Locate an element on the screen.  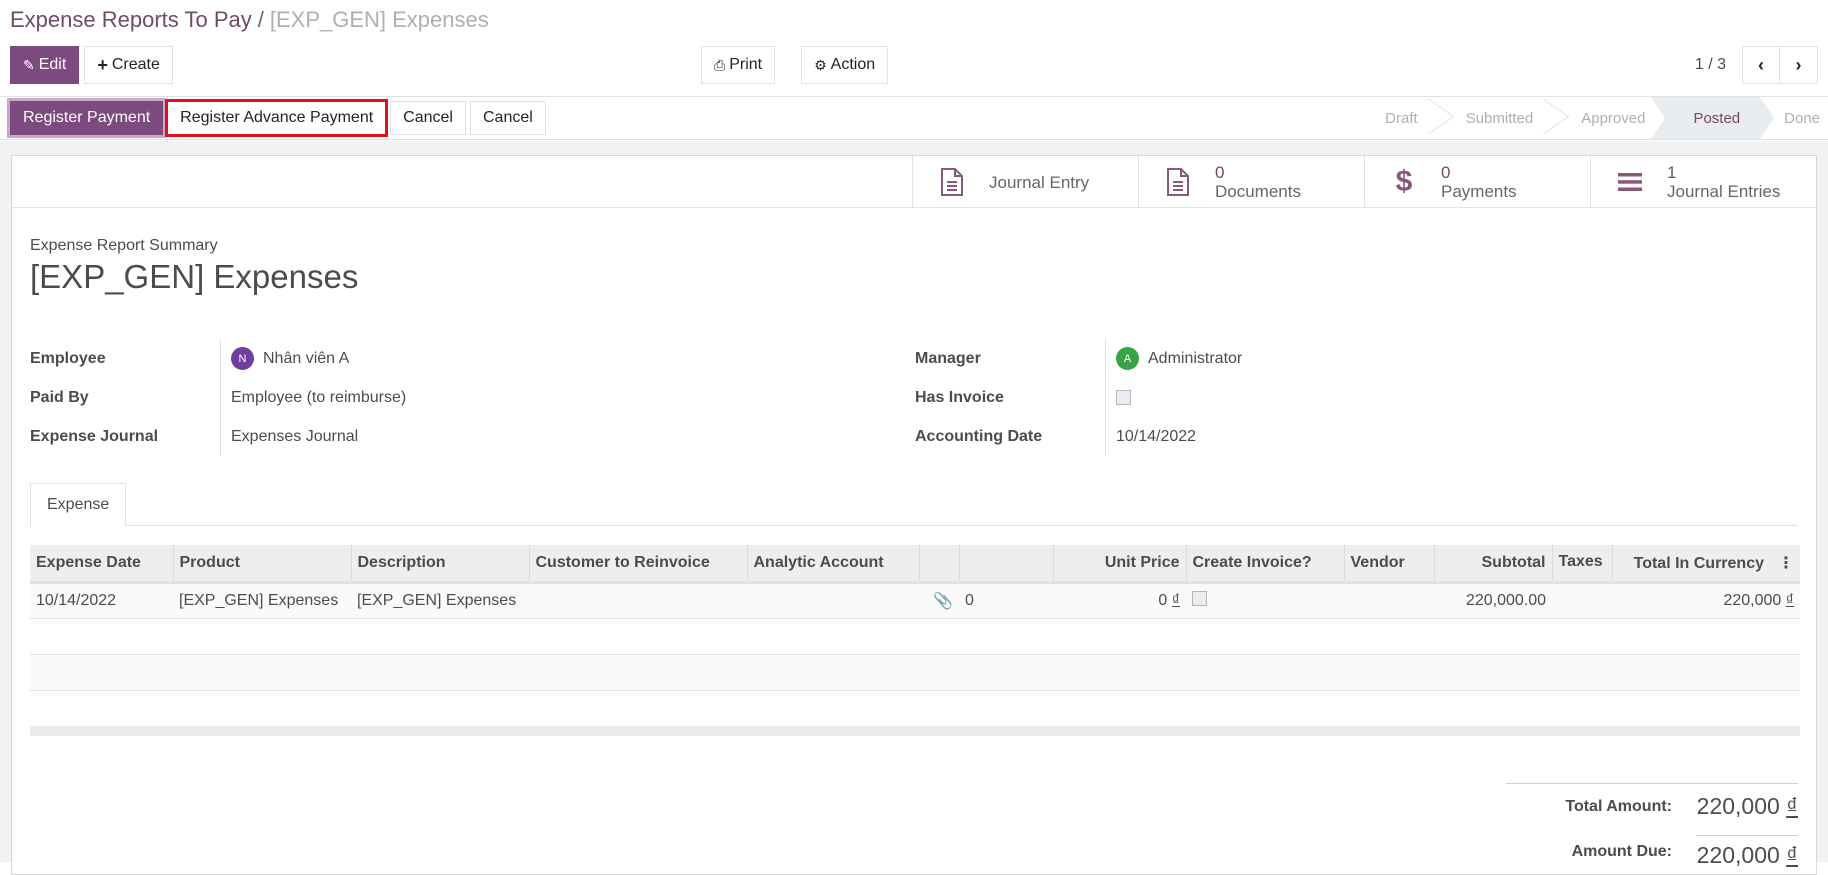
header-expense-date: Expense Date is located at coordinates (102, 564).